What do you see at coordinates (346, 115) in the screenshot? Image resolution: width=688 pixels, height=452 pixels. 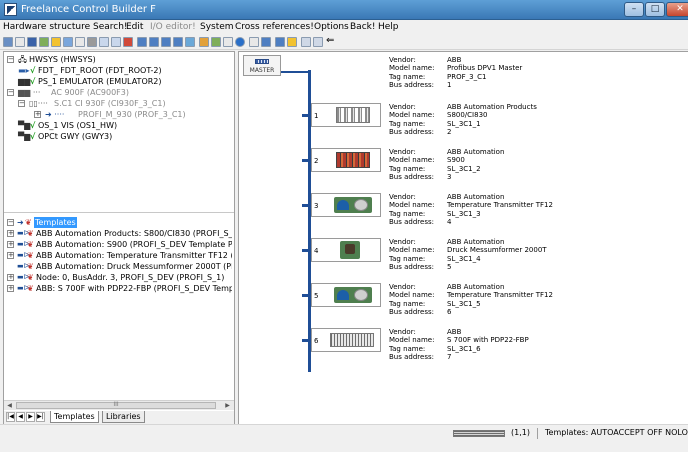 I see `slave-device-1: 1` at bounding box center [346, 115].